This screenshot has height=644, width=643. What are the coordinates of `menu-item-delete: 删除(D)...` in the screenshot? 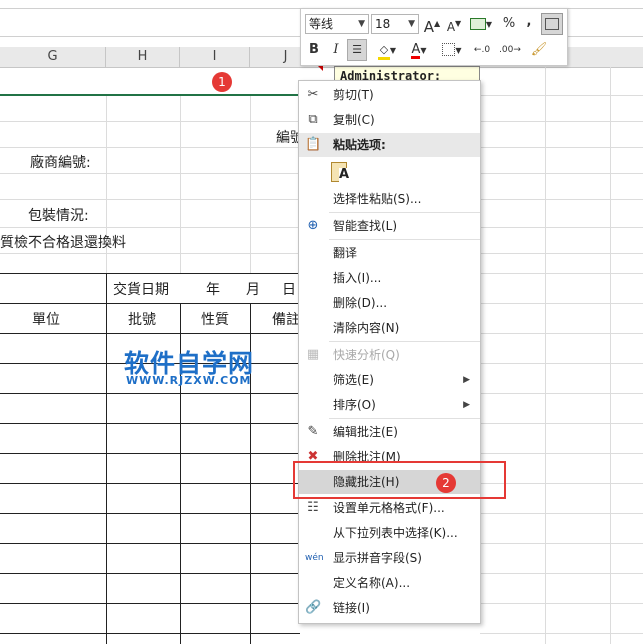 It's located at (389, 303).